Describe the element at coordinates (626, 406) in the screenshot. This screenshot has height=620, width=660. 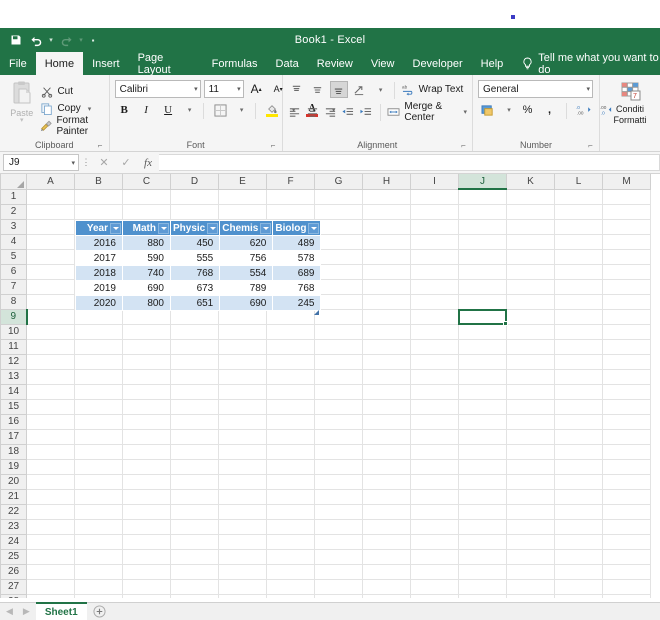
I see `grid-cell-M15` at that location.